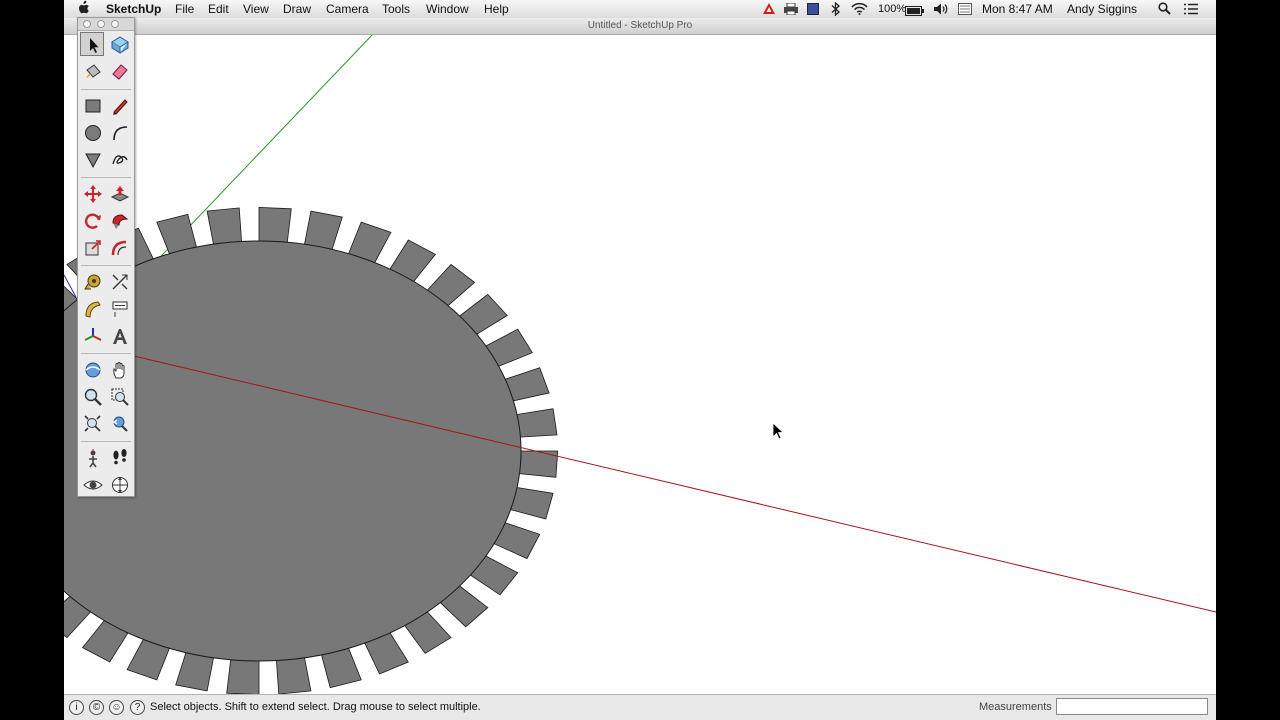 The image size is (1280, 720). Describe the element at coordinates (92, 159) in the screenshot. I see `tool-polygon-button` at that location.